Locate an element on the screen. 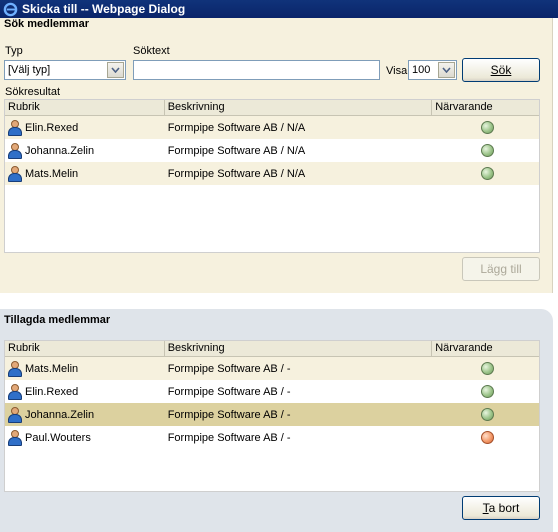 This screenshot has height=532, width=558. type-select: [Välj typ] is located at coordinates (65, 70).